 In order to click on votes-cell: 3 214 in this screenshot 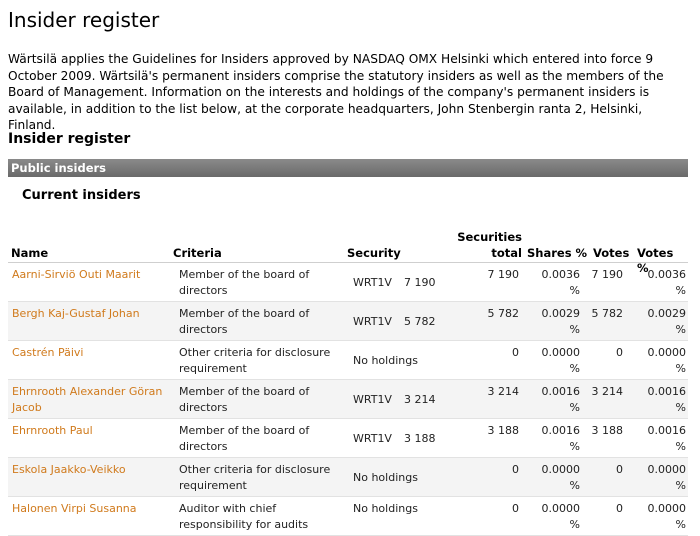, I will do `click(607, 391)`.